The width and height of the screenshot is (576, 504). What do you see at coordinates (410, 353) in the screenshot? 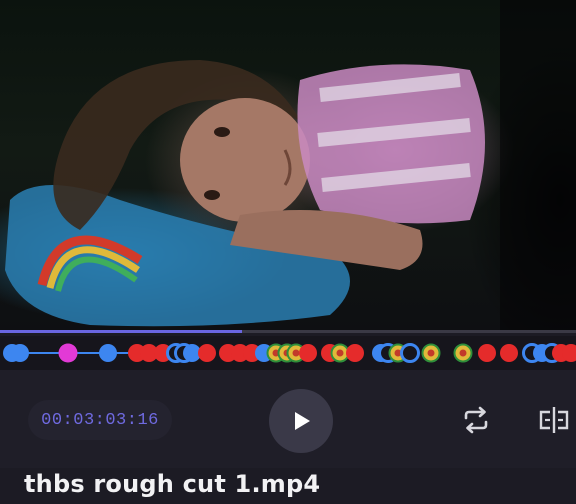
I see `ring-marker` at bounding box center [410, 353].